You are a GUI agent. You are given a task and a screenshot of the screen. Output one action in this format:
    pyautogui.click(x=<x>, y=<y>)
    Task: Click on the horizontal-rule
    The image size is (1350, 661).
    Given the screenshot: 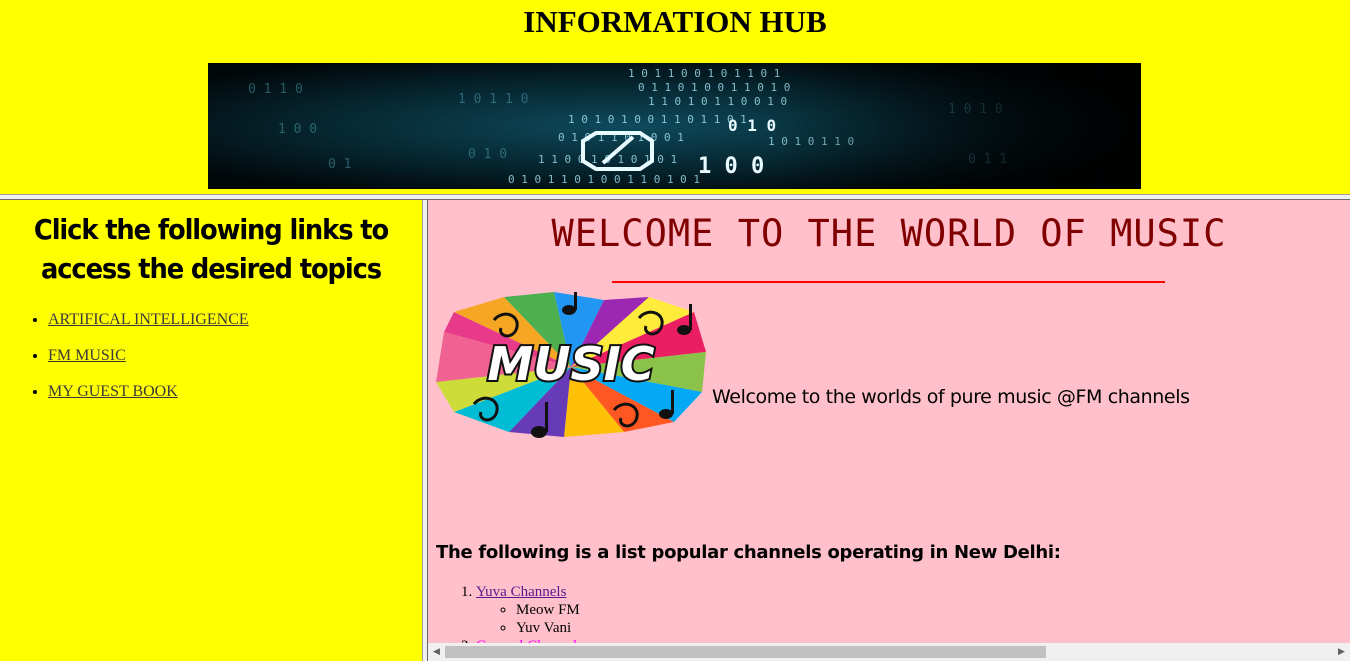 What is the action you would take?
    pyautogui.click(x=888, y=282)
    